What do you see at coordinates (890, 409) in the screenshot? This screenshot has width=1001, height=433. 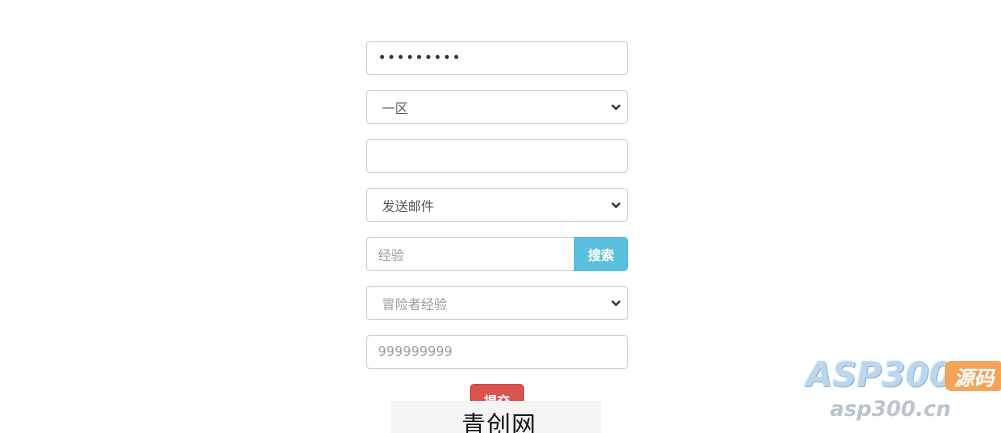 I see `watermark-url: asp300.cn` at bounding box center [890, 409].